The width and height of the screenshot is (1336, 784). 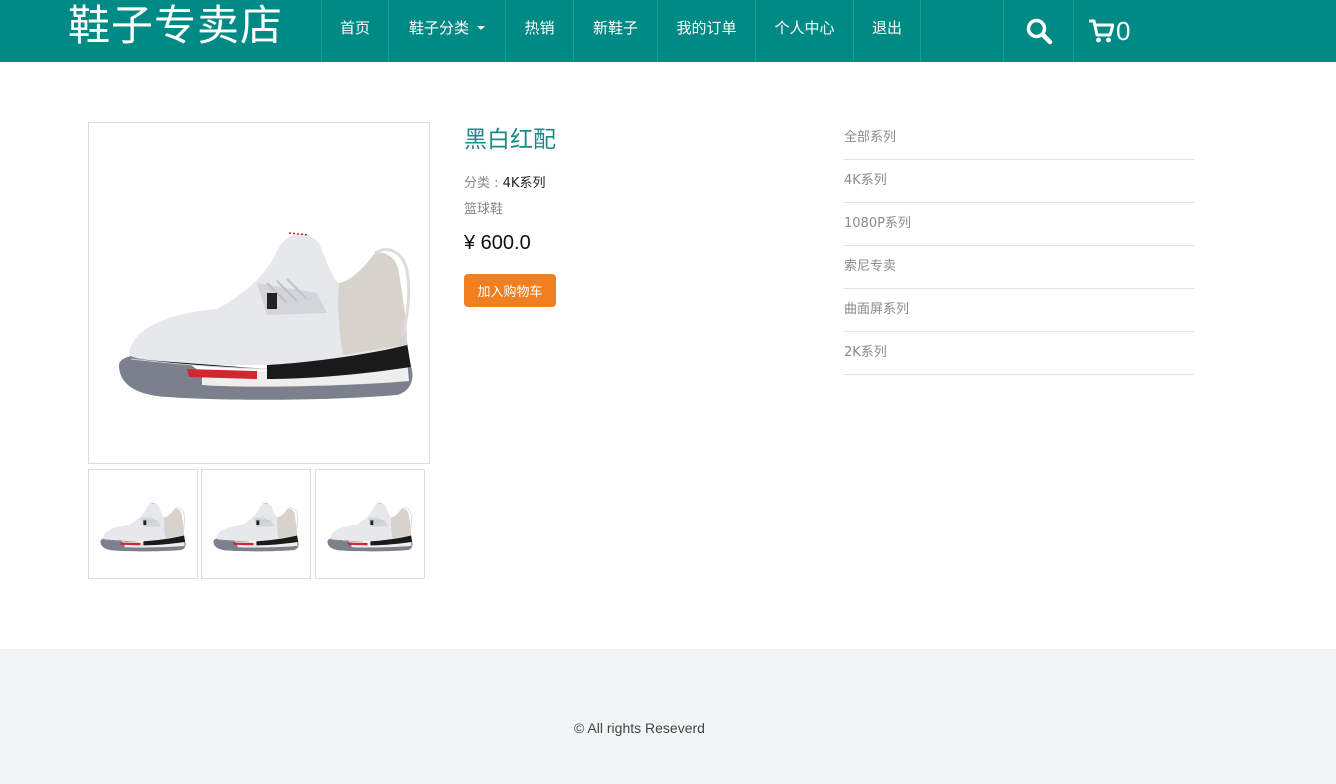 I want to click on product-main-image, so click(x=259, y=293).